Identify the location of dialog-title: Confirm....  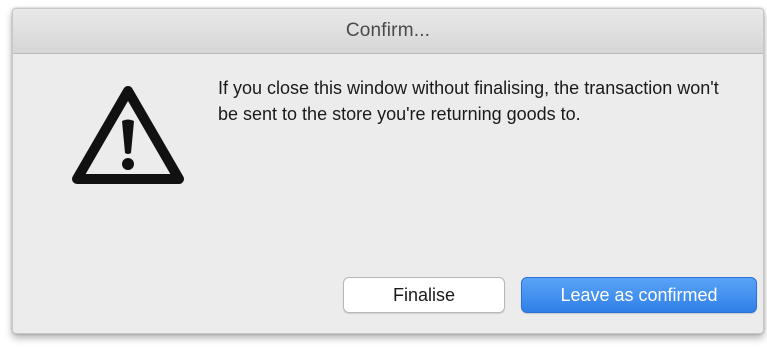
(388, 30).